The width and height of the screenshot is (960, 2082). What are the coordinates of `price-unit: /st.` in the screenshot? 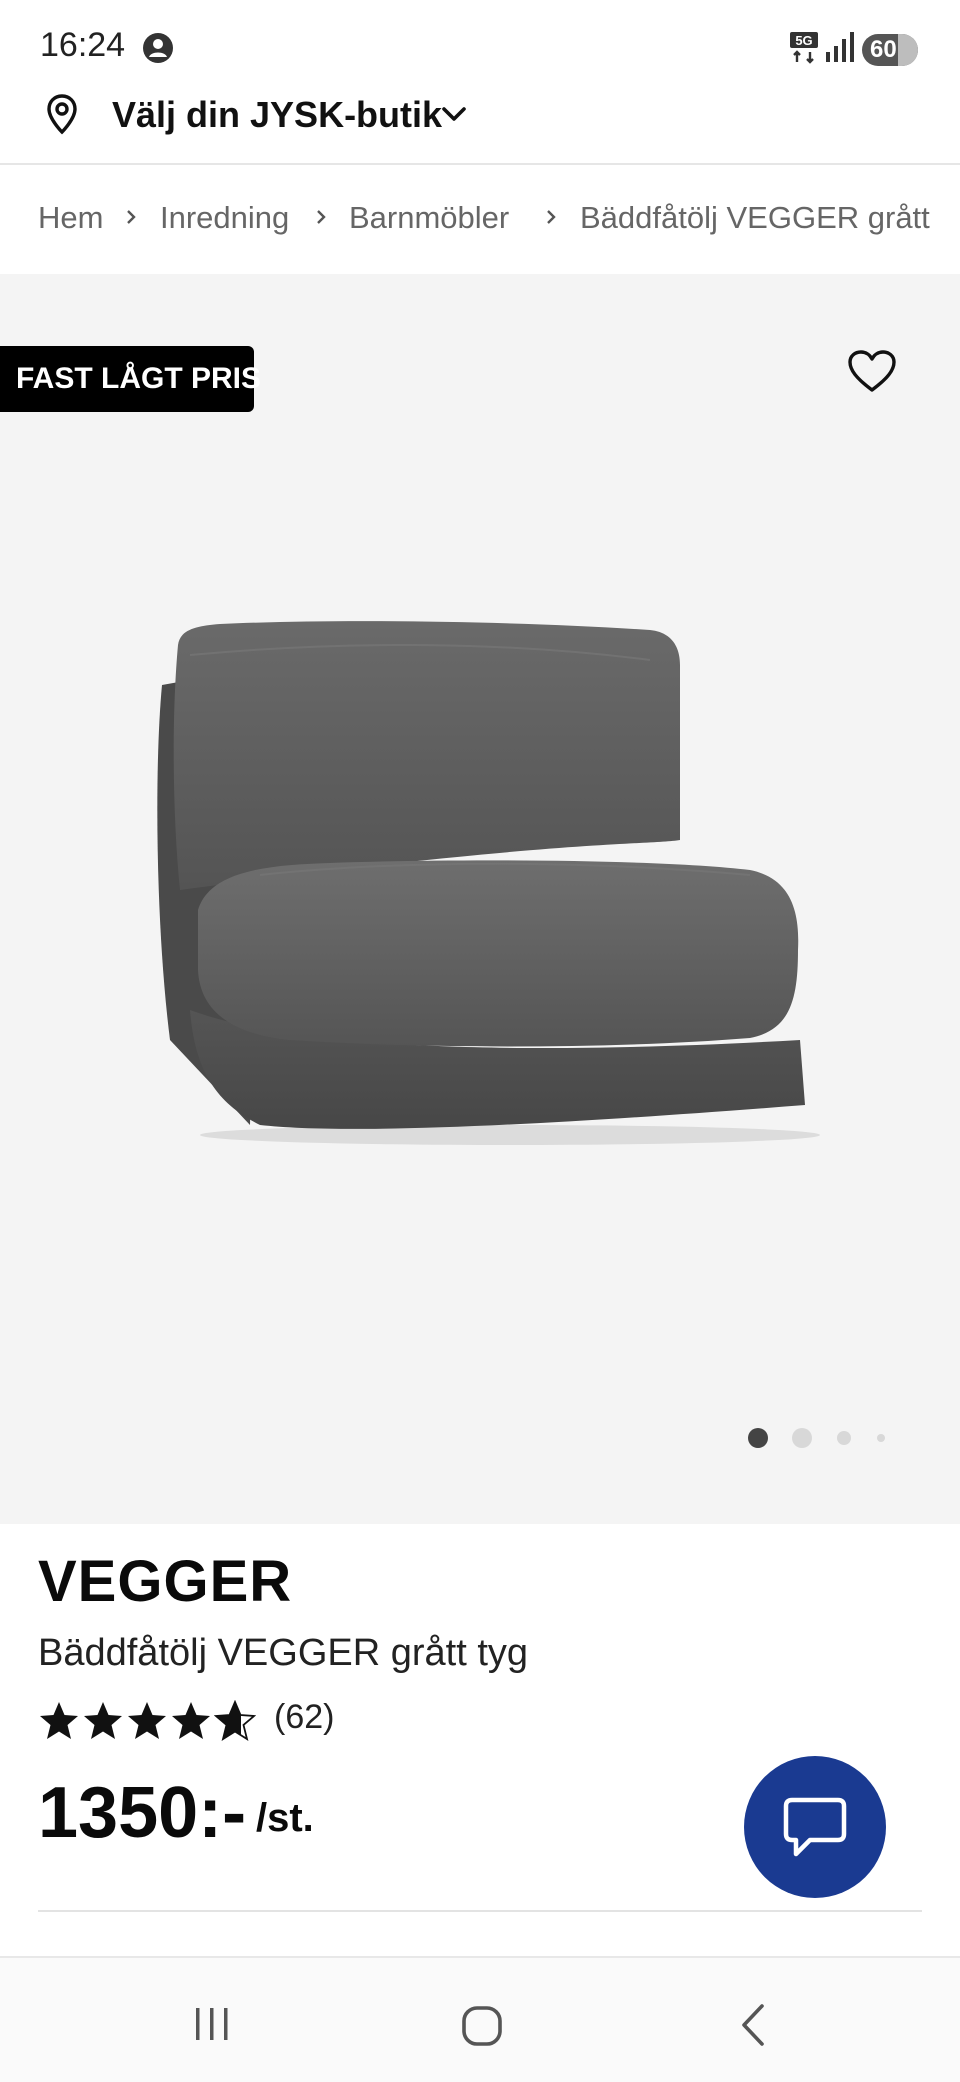 It's located at (285, 1818).